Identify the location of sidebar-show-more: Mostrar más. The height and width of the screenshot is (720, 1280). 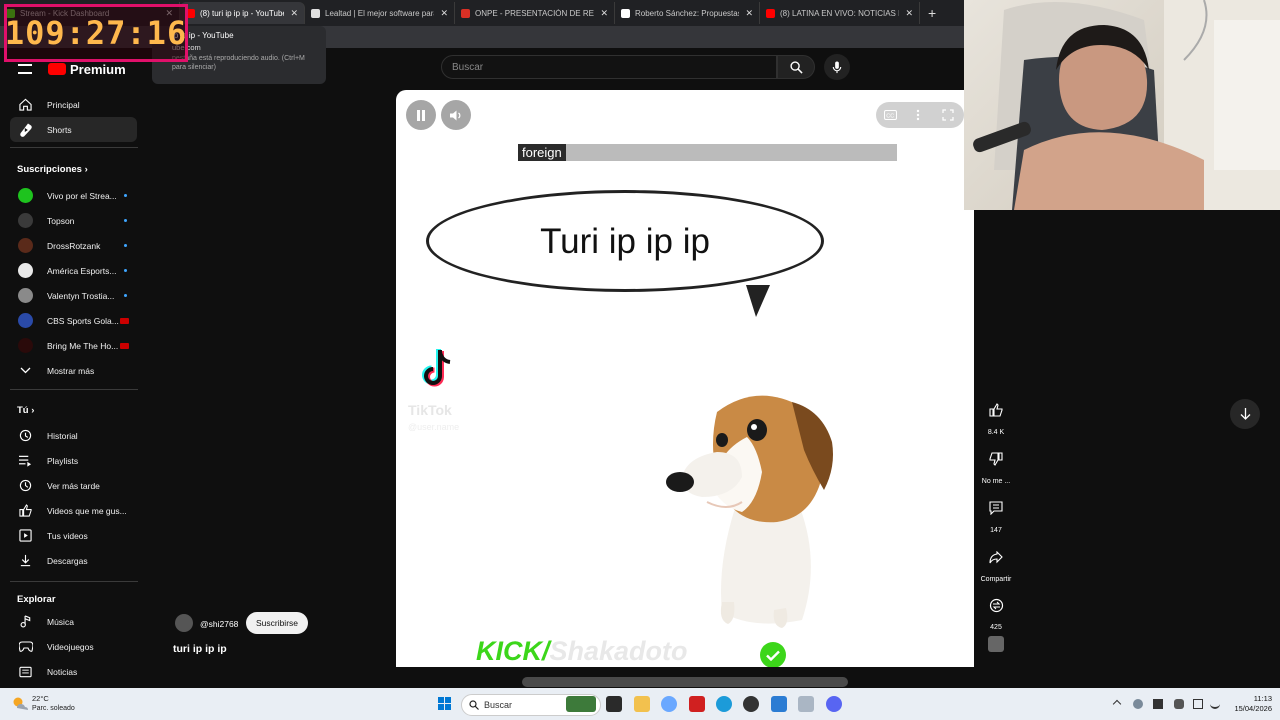
(73, 370).